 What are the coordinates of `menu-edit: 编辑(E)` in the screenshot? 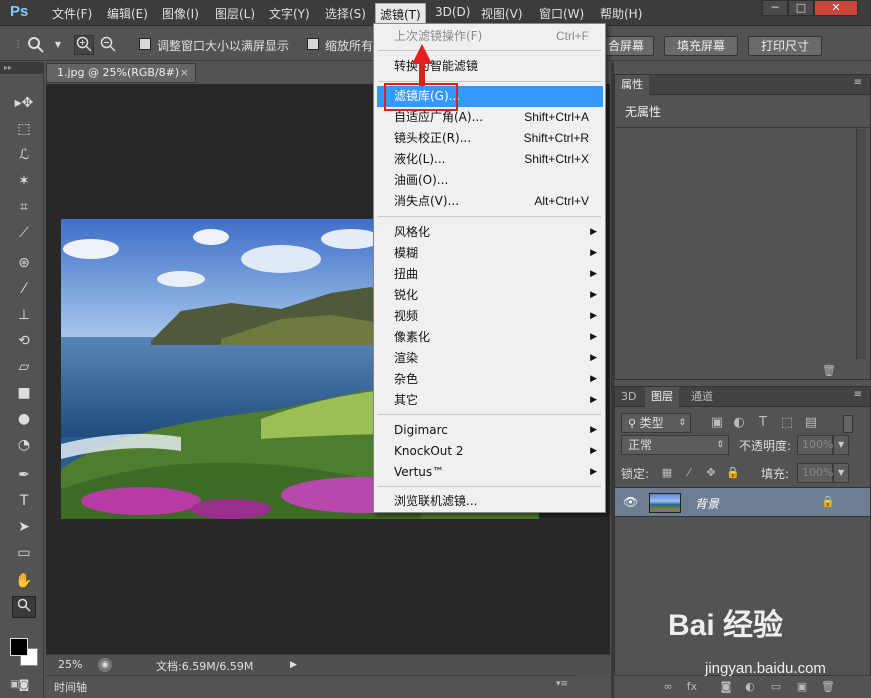 It's located at (127, 13).